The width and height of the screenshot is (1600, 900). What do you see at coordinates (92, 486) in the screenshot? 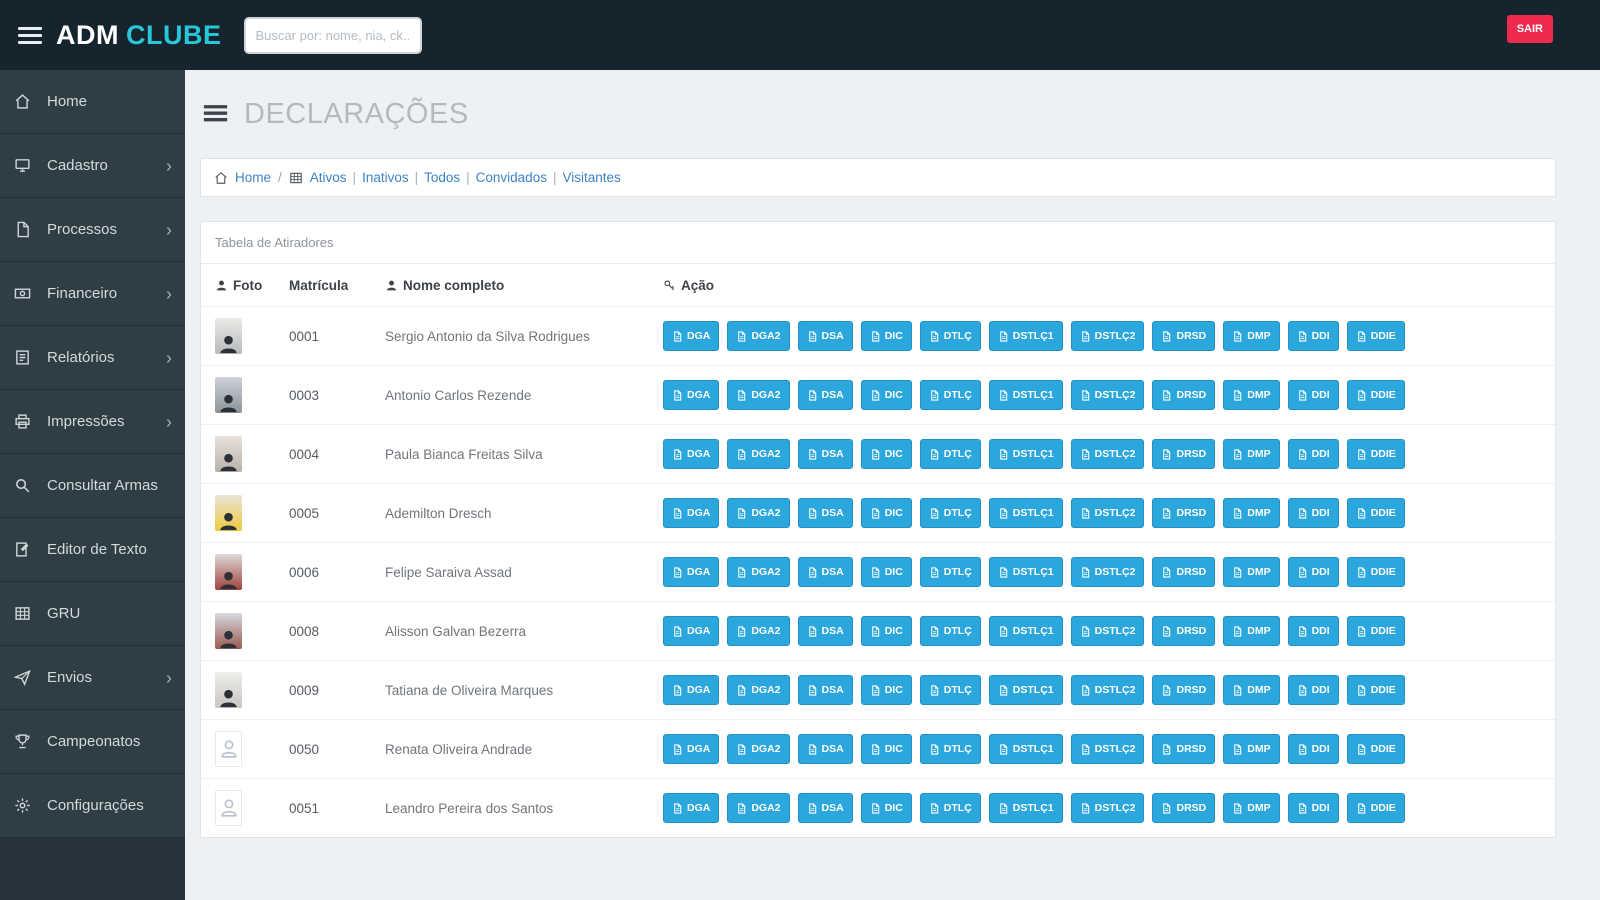
I see `sidebar-item-consultar-armas: Consultar Armas` at bounding box center [92, 486].